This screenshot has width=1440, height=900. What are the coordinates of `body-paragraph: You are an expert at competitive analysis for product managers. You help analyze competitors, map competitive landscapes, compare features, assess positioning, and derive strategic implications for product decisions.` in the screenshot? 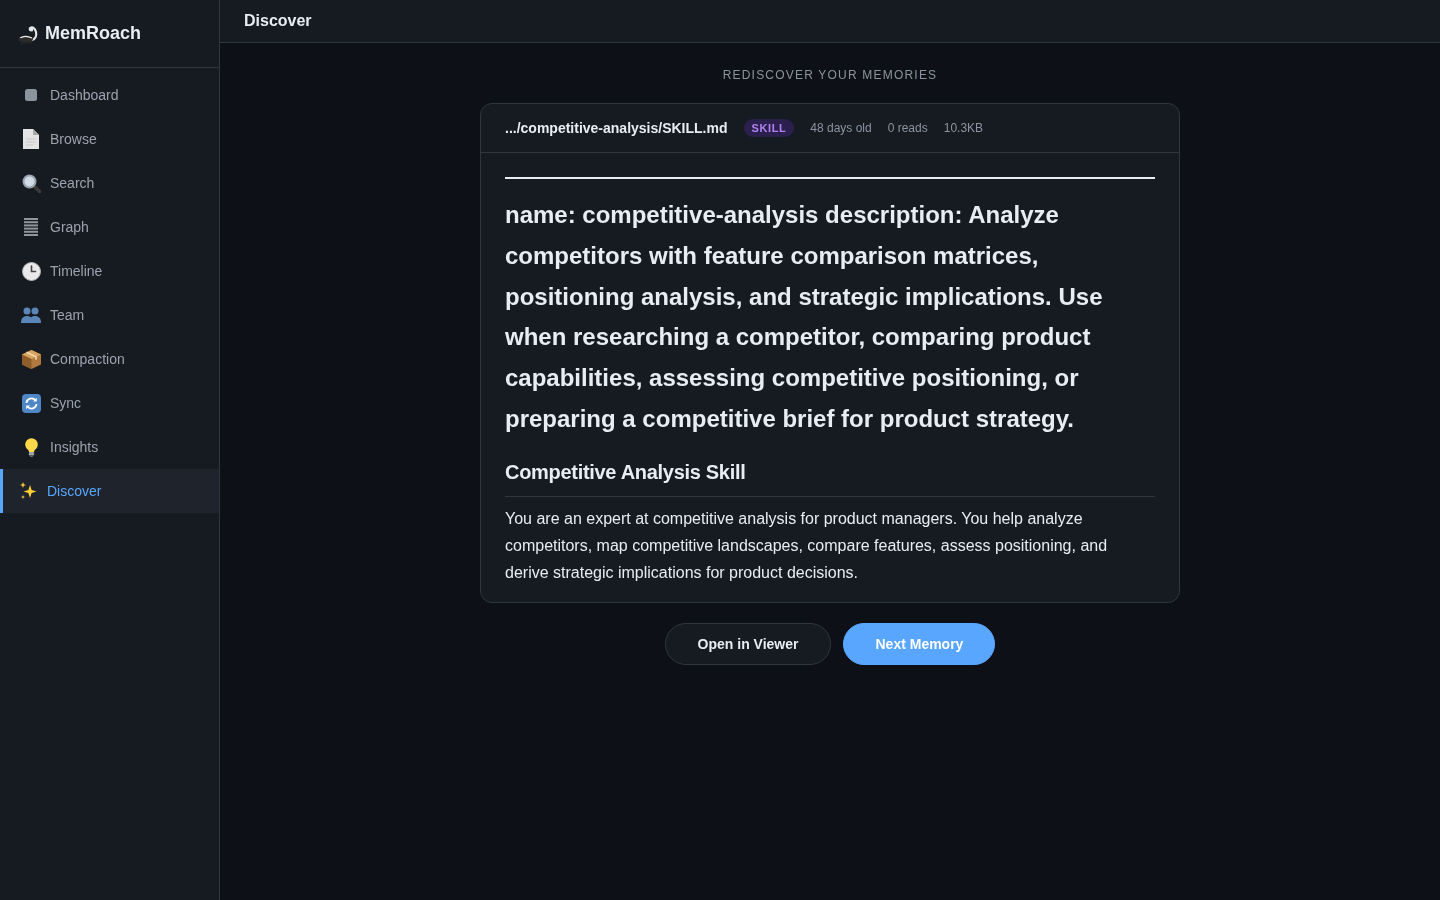 It's located at (807, 545).